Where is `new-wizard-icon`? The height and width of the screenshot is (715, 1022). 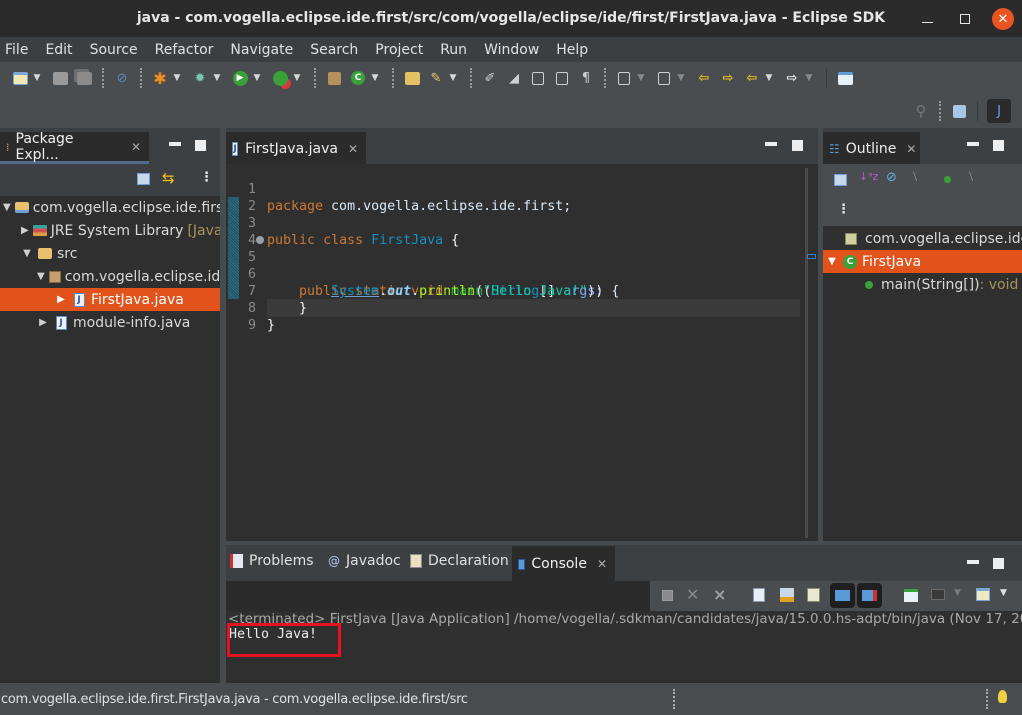
new-wizard-icon is located at coordinates (20, 78).